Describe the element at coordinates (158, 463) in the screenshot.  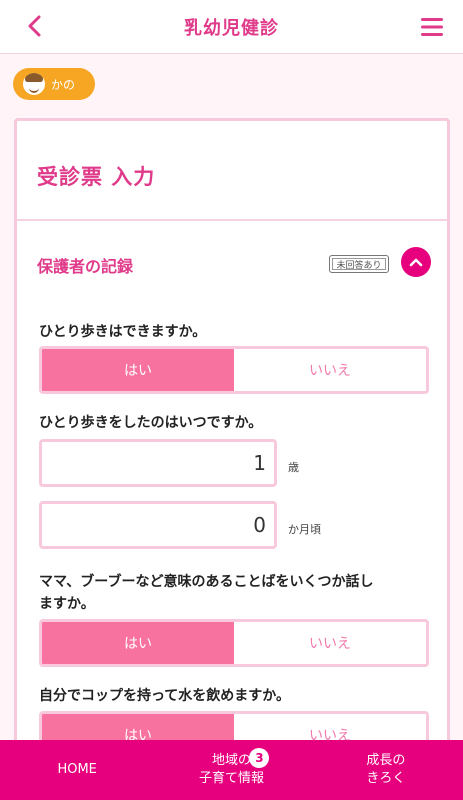
I see `age-years-input: 1` at that location.